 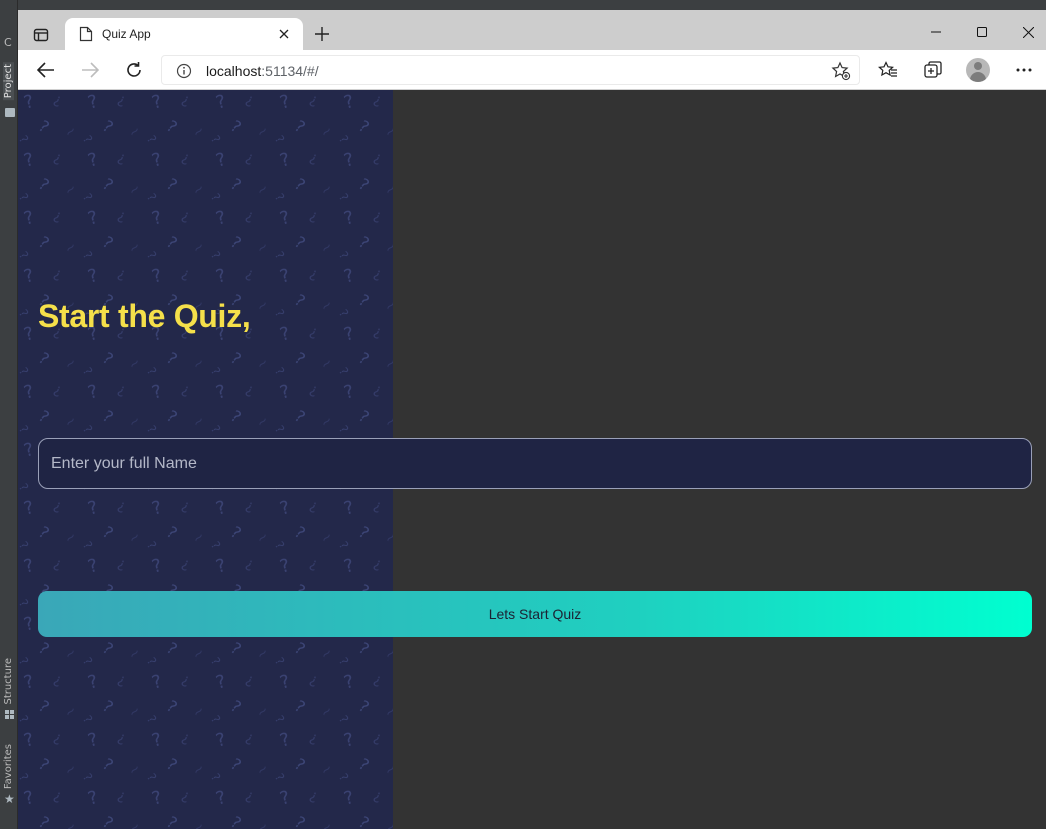 What do you see at coordinates (8, 42) in the screenshot?
I see `ide-letter: C` at bounding box center [8, 42].